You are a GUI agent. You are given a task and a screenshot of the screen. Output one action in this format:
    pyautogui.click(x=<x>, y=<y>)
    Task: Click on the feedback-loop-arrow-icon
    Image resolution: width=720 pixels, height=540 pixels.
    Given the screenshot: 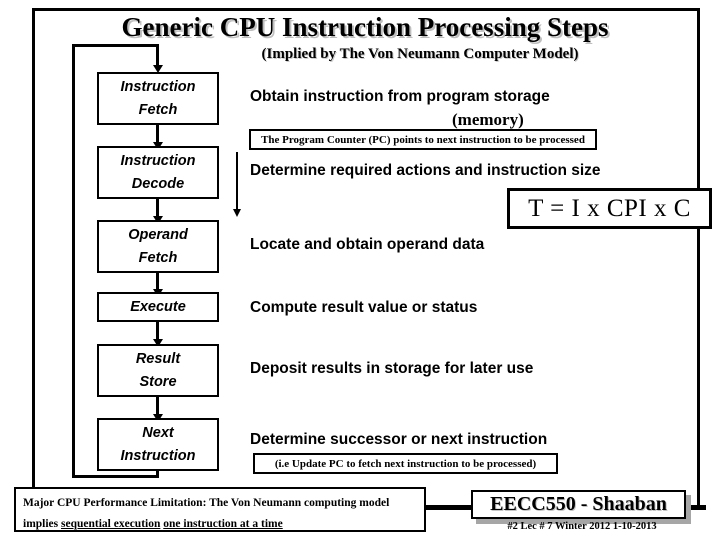 What is the action you would take?
    pyautogui.click(x=157, y=60)
    